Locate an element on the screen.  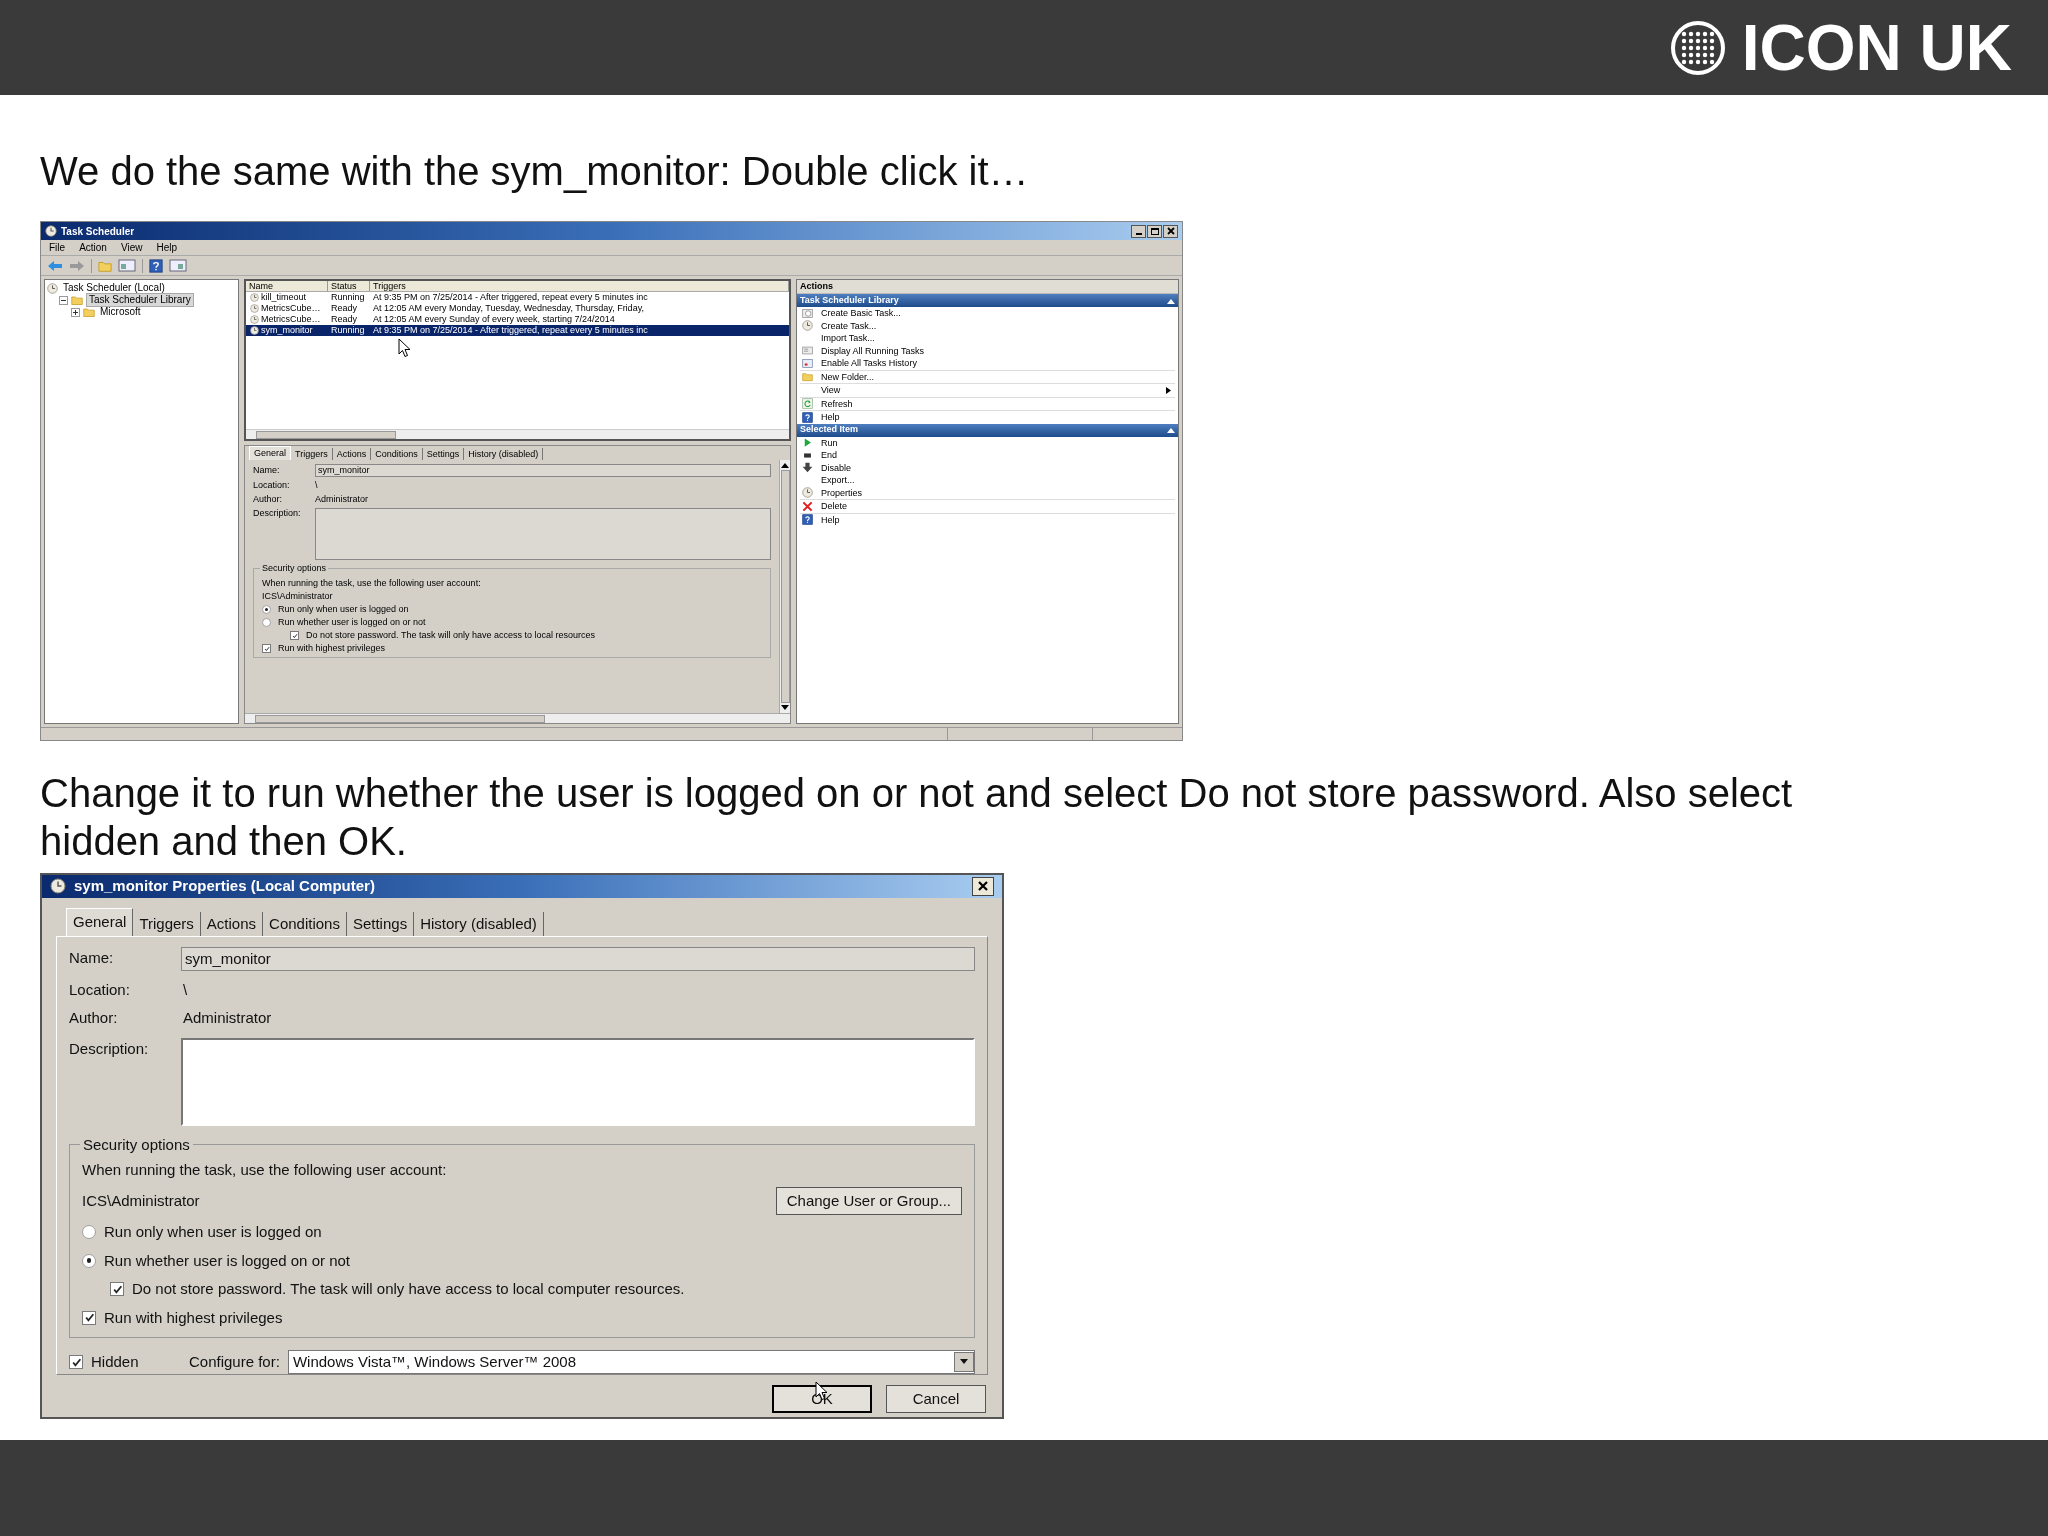
task-row: sym_monitor Running At 9:35 PM on 7/25/2014 - After triggered, repeat every 5 minutes inc is located at coordinates (517, 330).